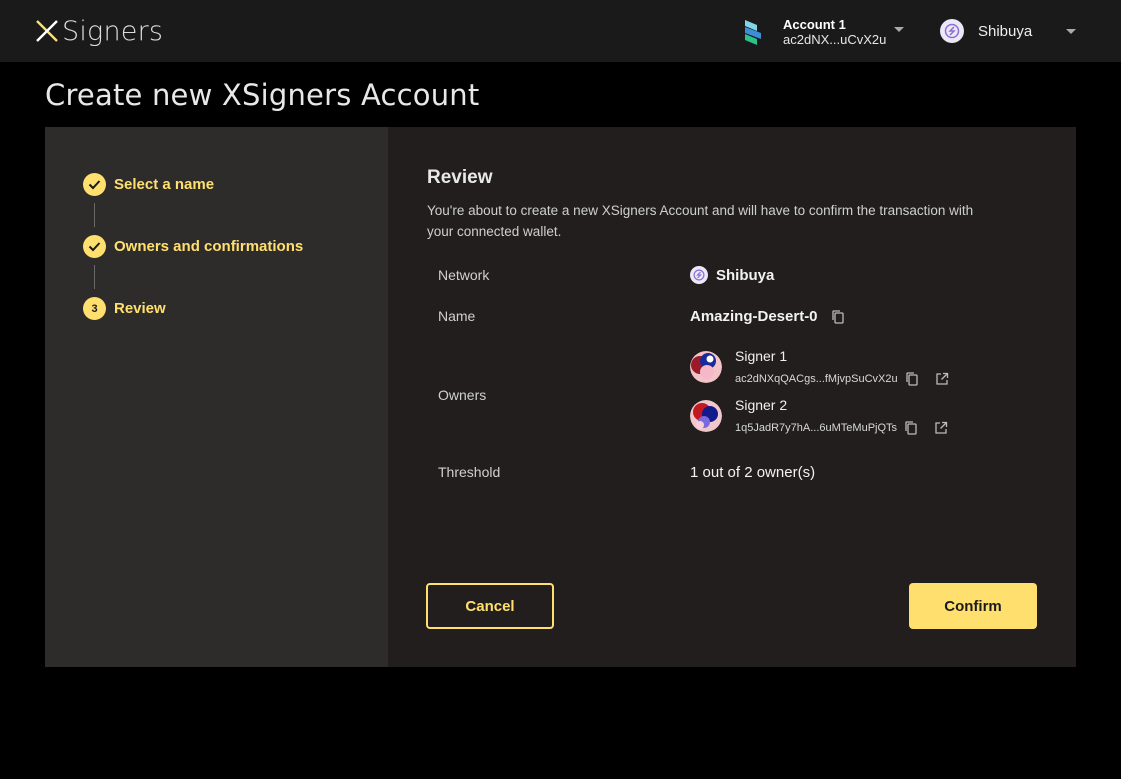 The height and width of the screenshot is (779, 1121). I want to click on account-name: Account 1, so click(814, 24).